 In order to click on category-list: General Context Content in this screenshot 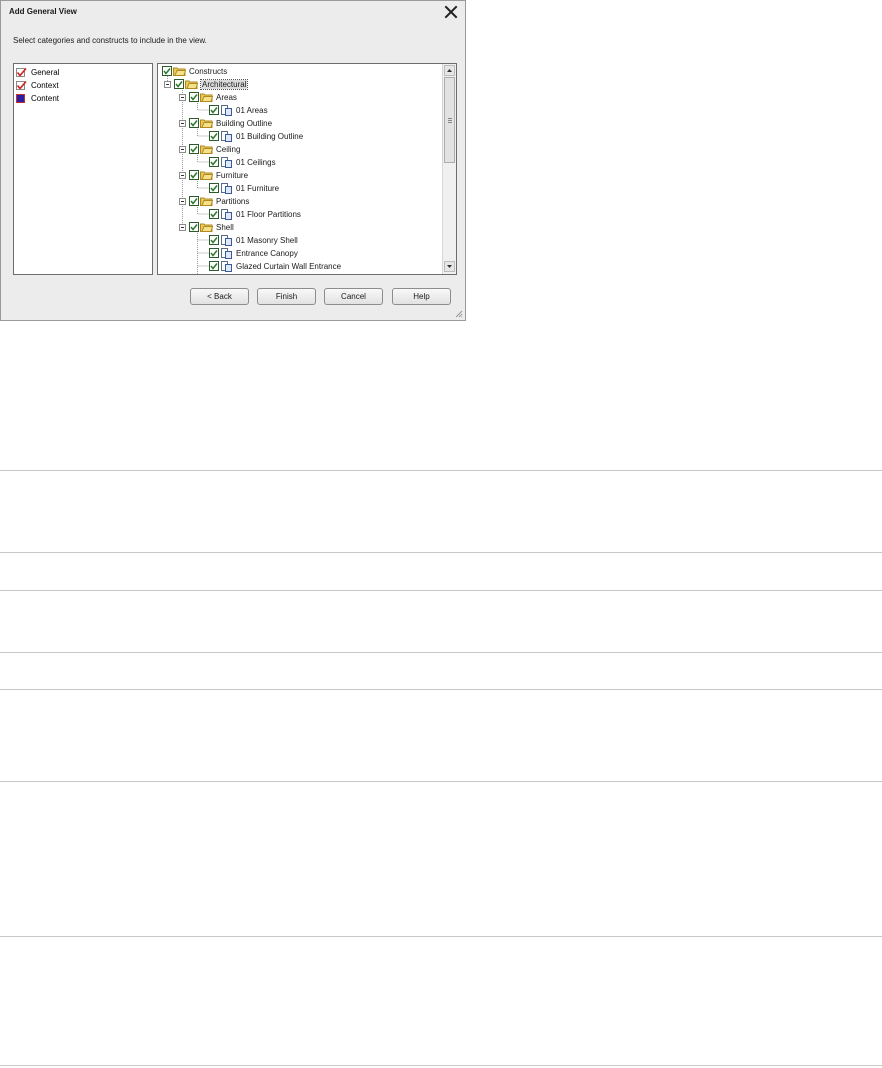, I will do `click(83, 169)`.